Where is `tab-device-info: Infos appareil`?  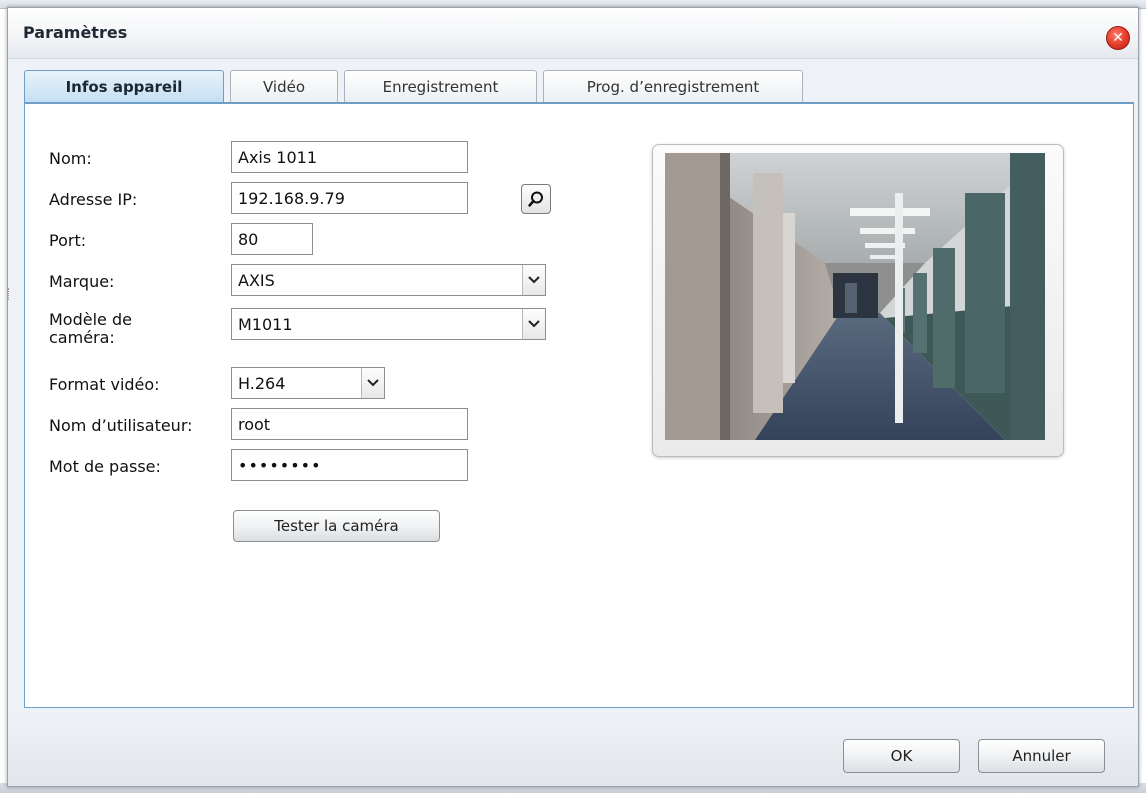 tab-device-info: Infos appareil is located at coordinates (124, 86).